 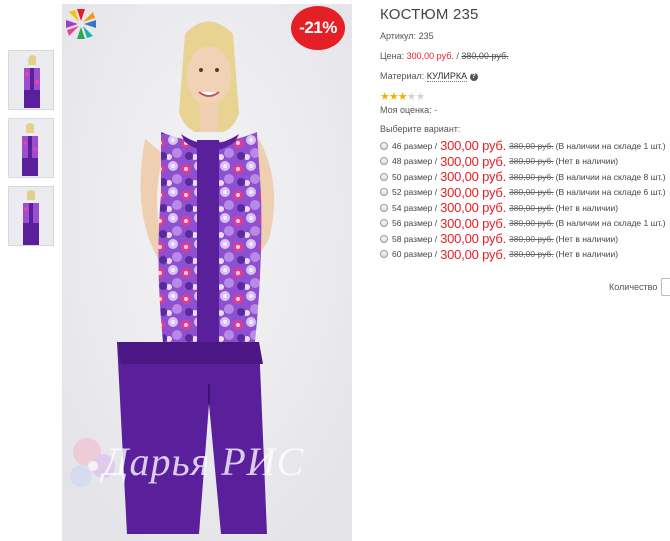 I want to click on thumbnail-strip, so click(x=32, y=152).